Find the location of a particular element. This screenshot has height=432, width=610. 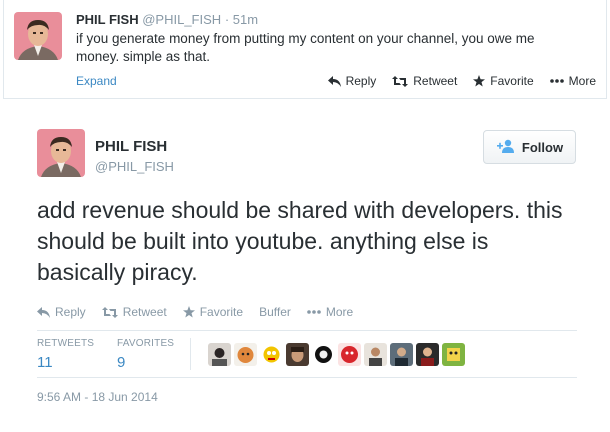

tweet-actions: Reply Retweet Favorite Buffer More is located at coordinates (195, 312).